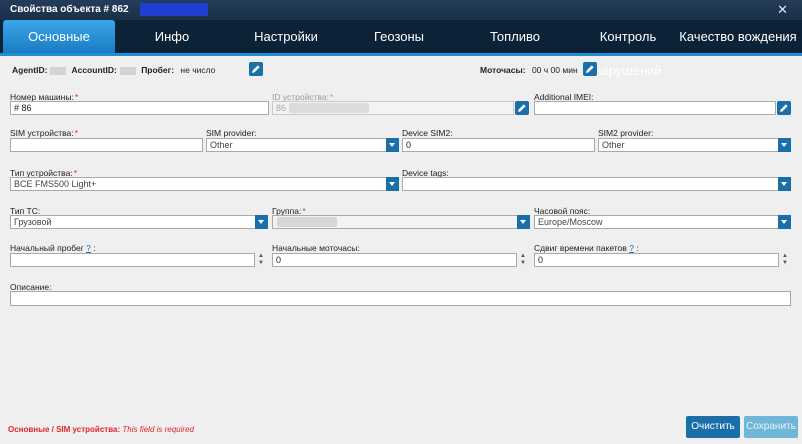  What do you see at coordinates (329, 108) in the screenshot?
I see `redacted-device-id` at bounding box center [329, 108].